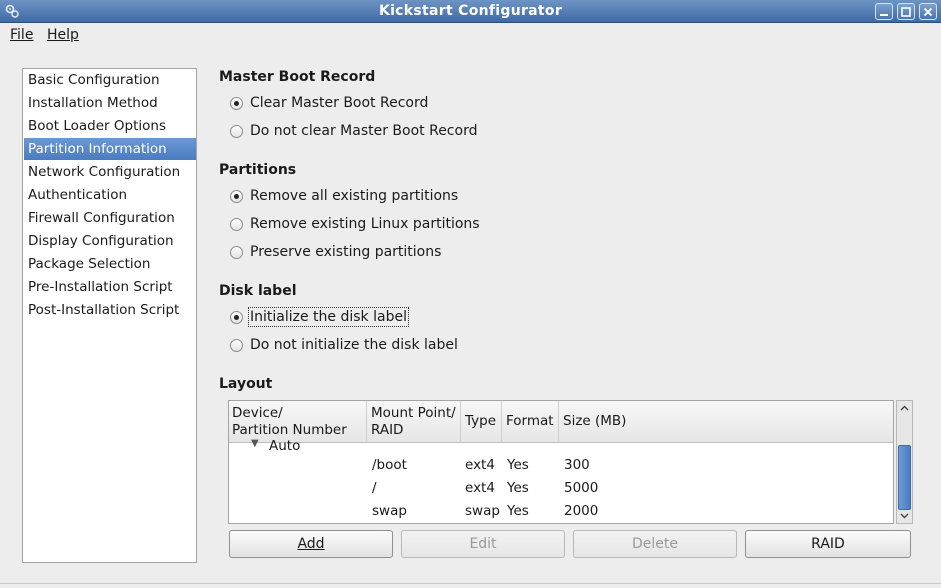 The width and height of the screenshot is (941, 588). I want to click on window-title: Kickstart Configurator, so click(470, 11).